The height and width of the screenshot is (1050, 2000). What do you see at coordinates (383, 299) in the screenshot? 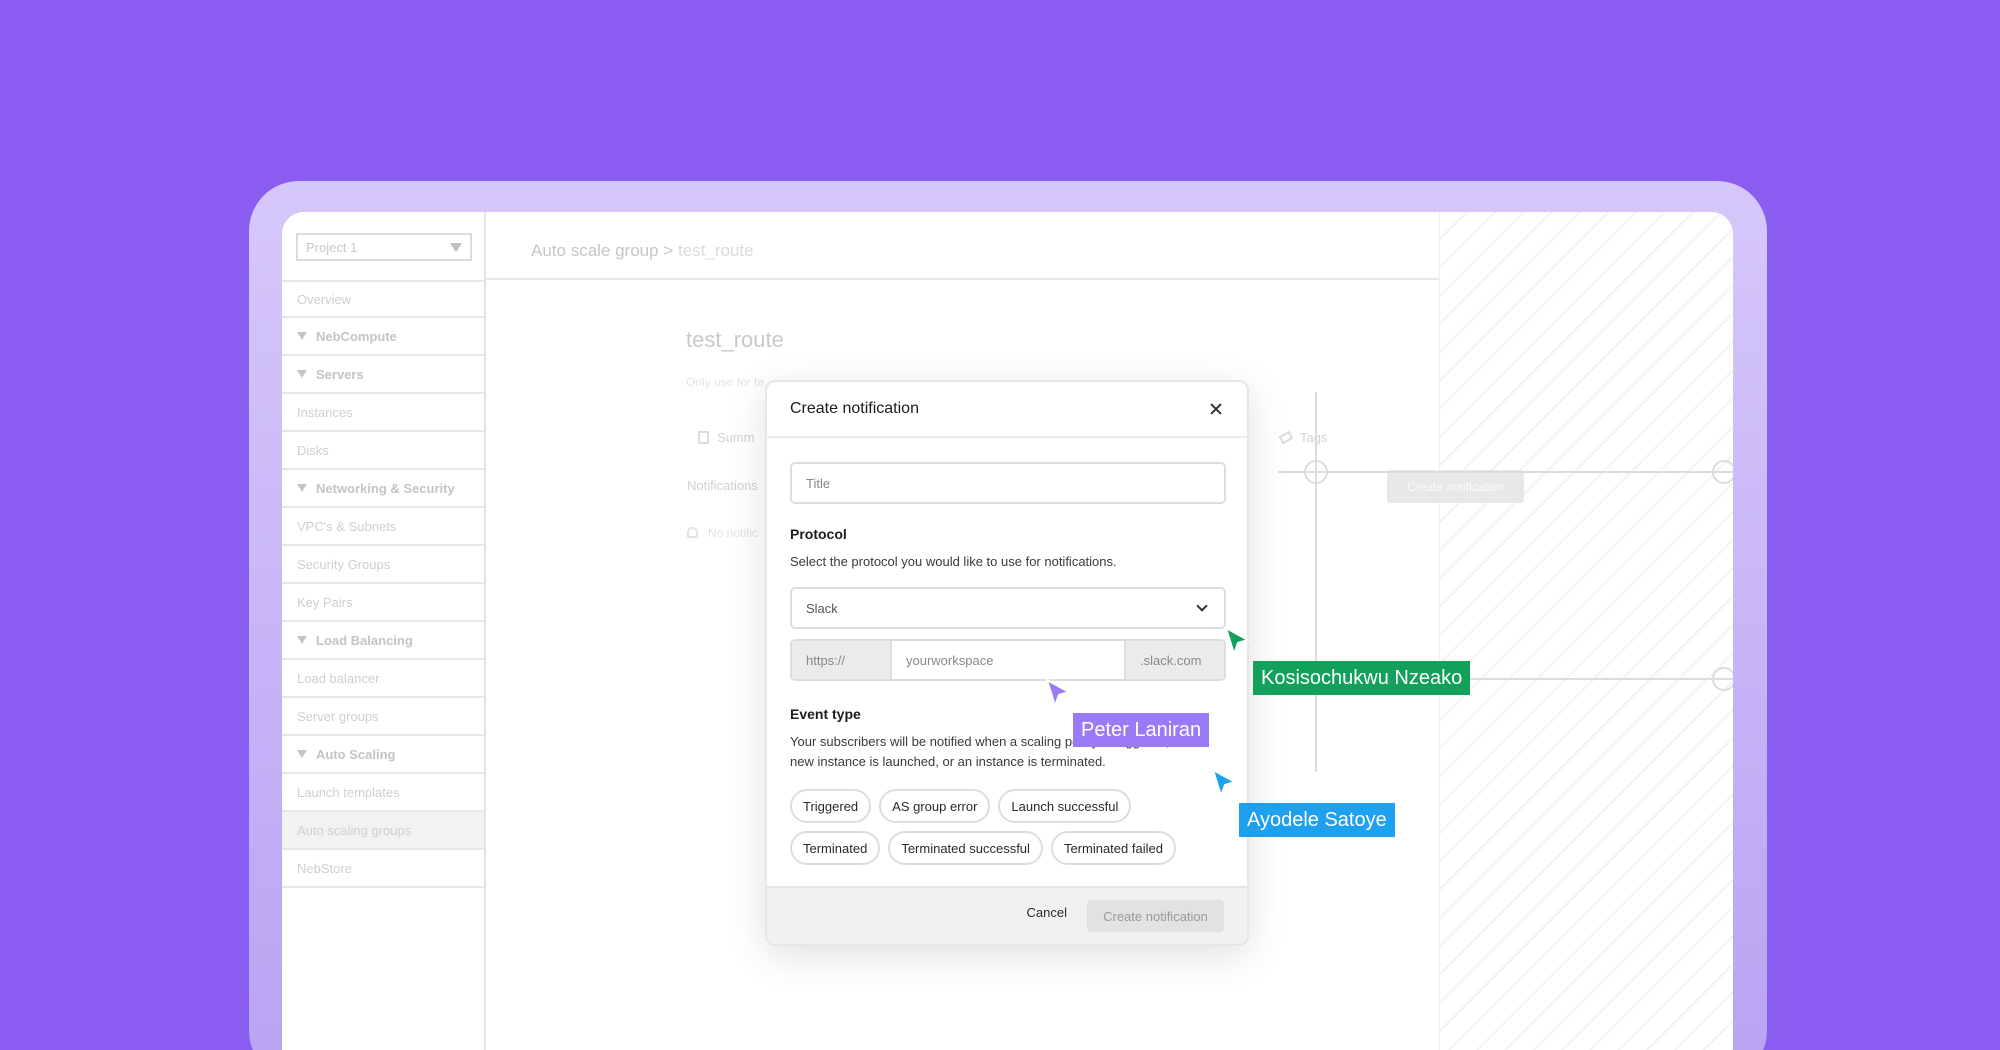
I see `sidebar-item-overview: Overview` at bounding box center [383, 299].